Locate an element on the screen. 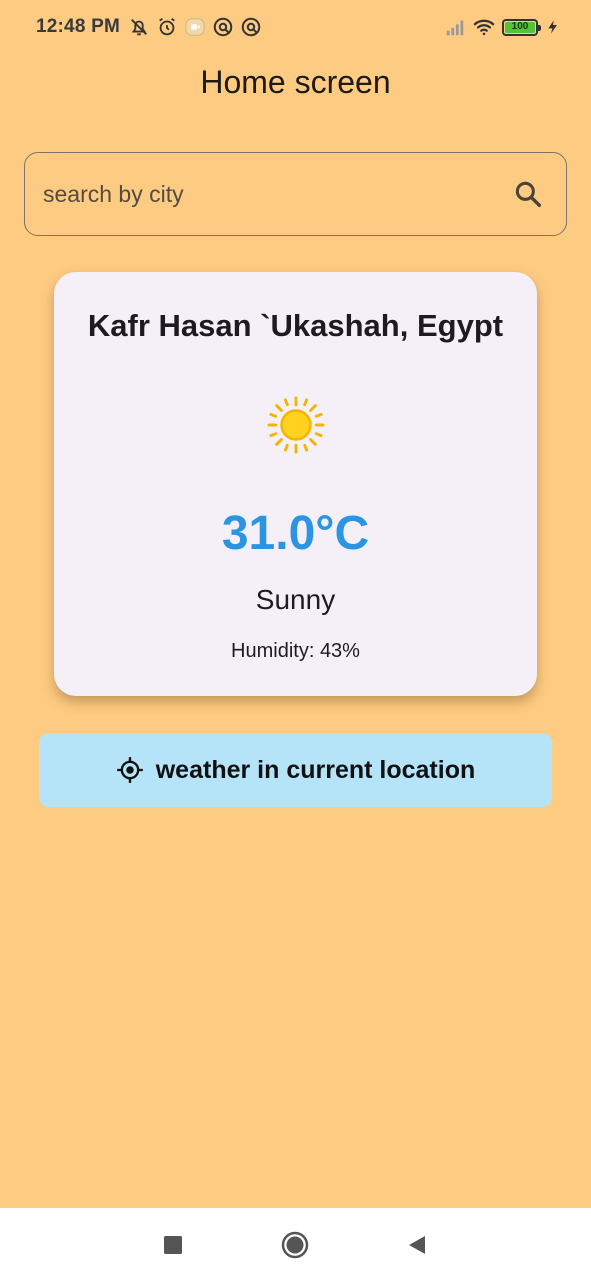 The height and width of the screenshot is (1280, 591). circle-icon is located at coordinates (295, 1245).